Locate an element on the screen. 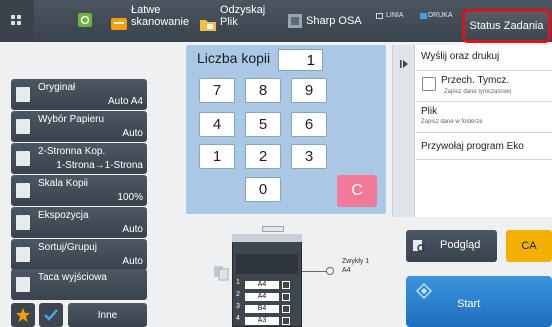 Image resolution: width=552 pixels, height=327 pixels. start-button: Start is located at coordinates (479, 301).